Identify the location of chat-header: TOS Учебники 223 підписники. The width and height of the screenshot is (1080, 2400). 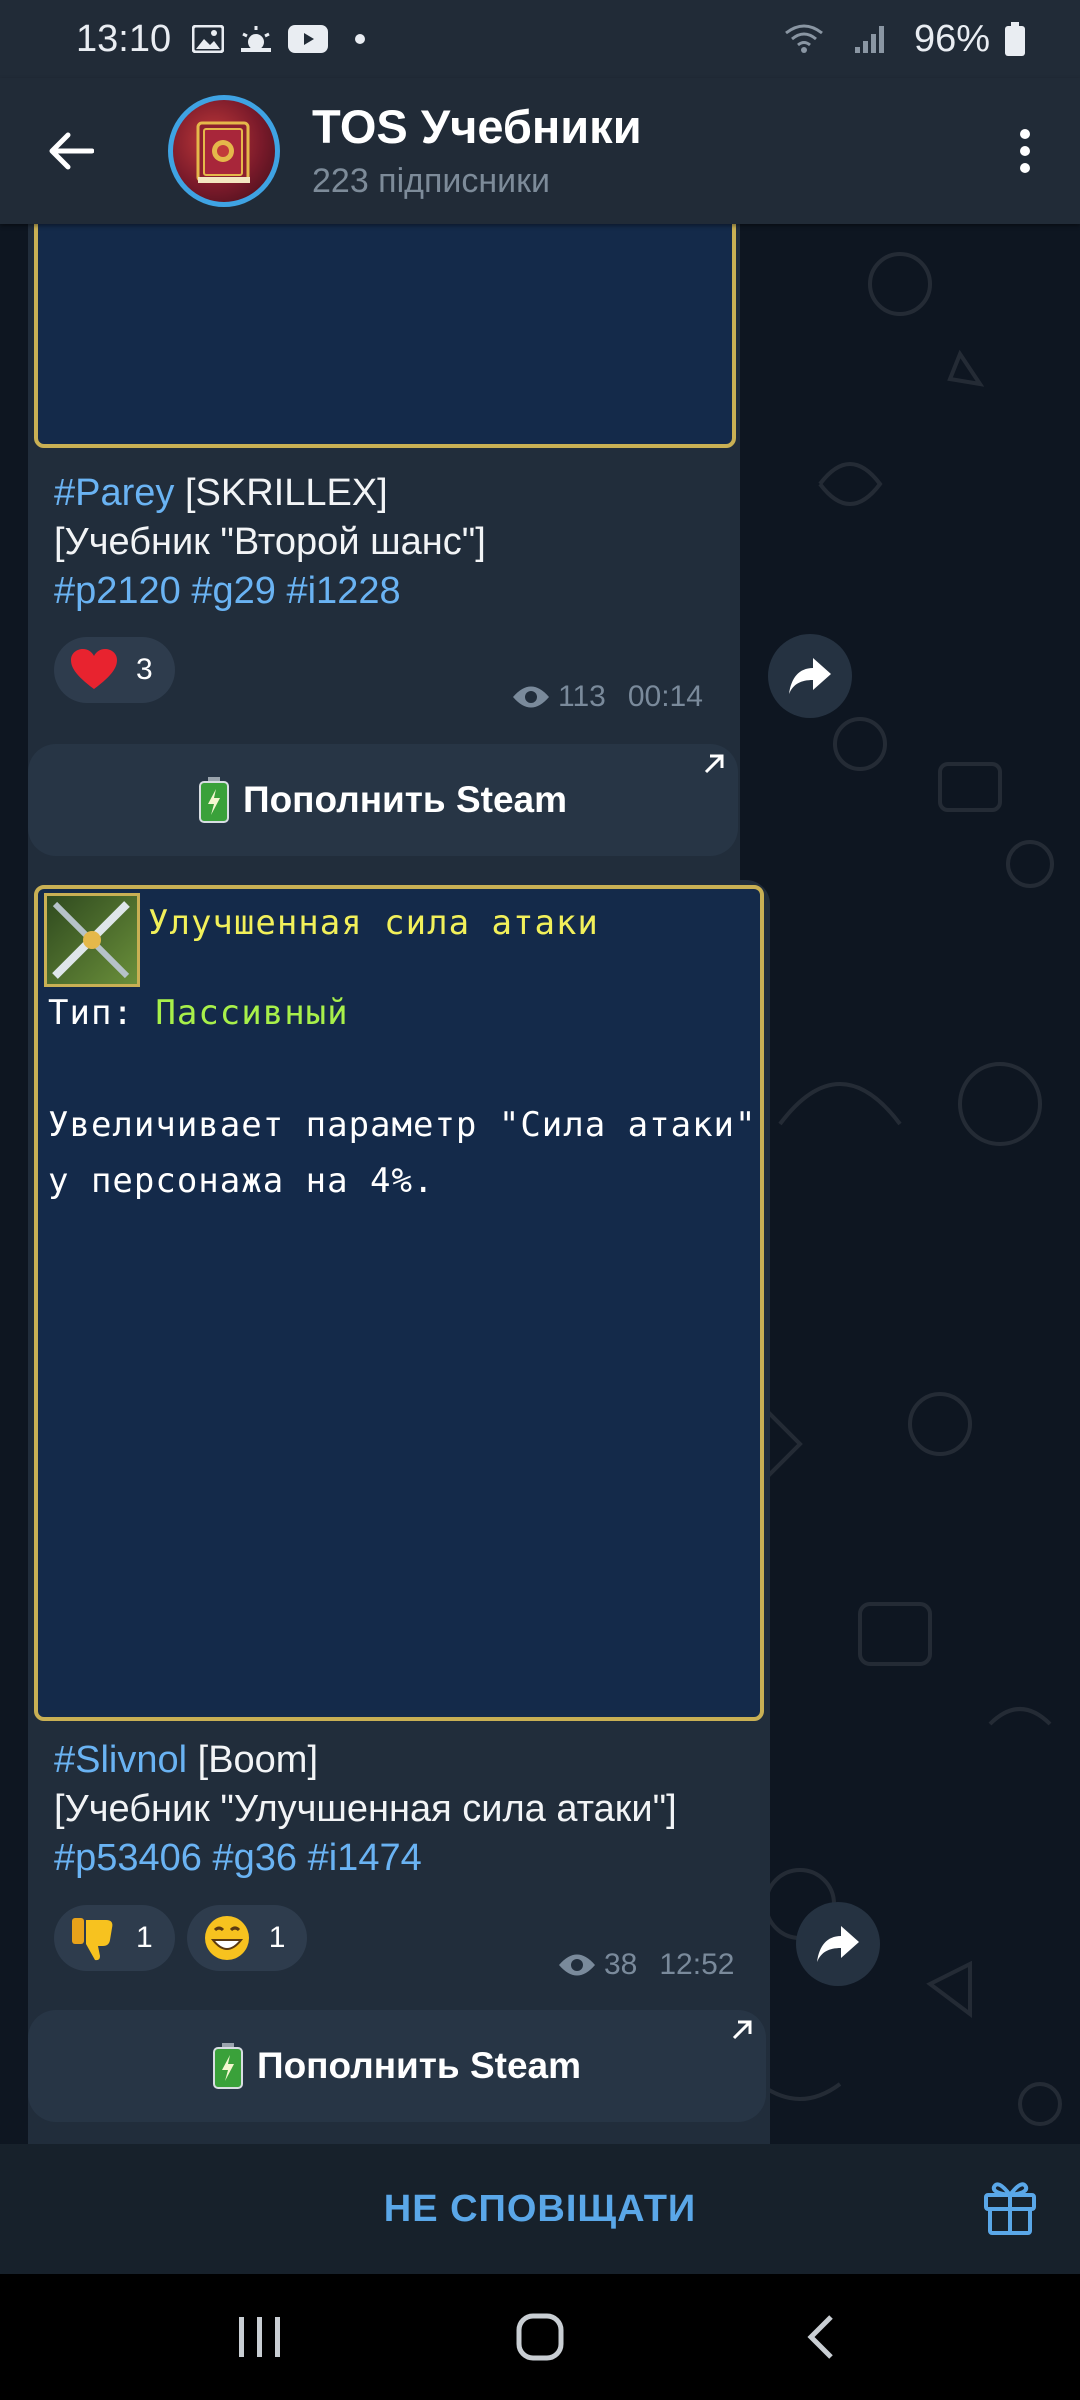
(540, 151).